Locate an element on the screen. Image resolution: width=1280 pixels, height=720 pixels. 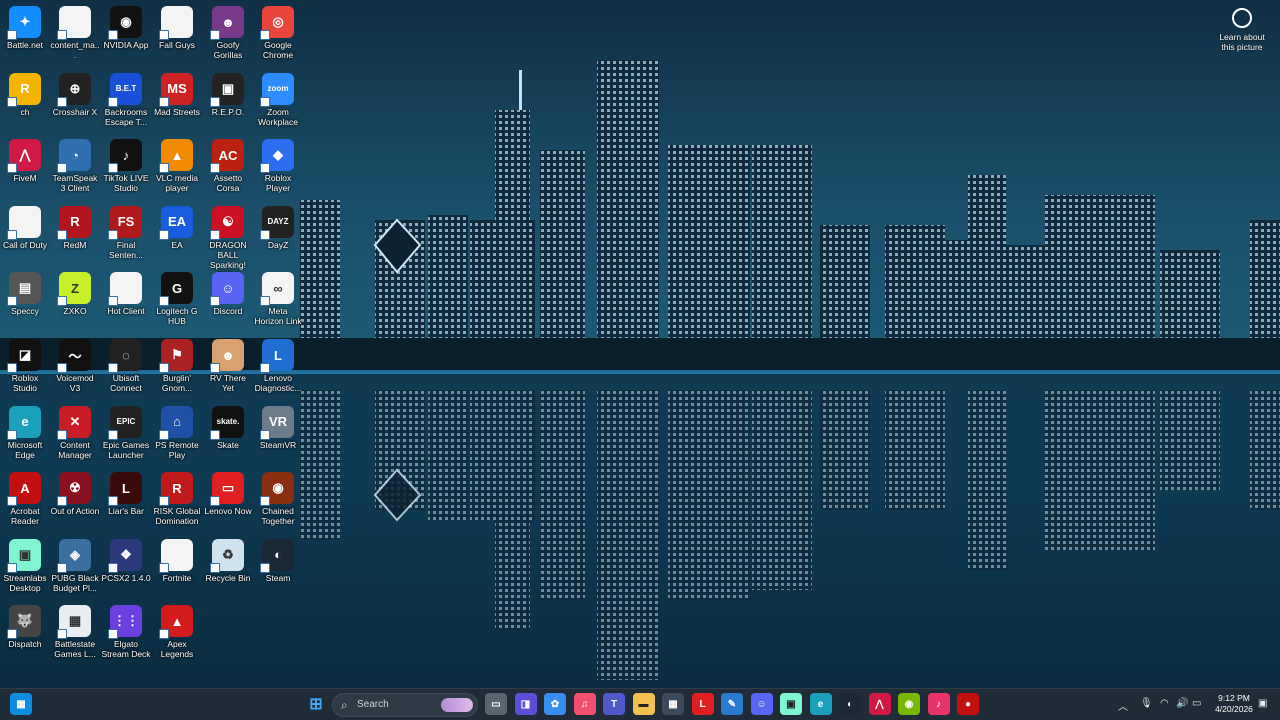
desktop-icon: ♪ TikTok LIVE Studio is located at coordinates (126, 168).